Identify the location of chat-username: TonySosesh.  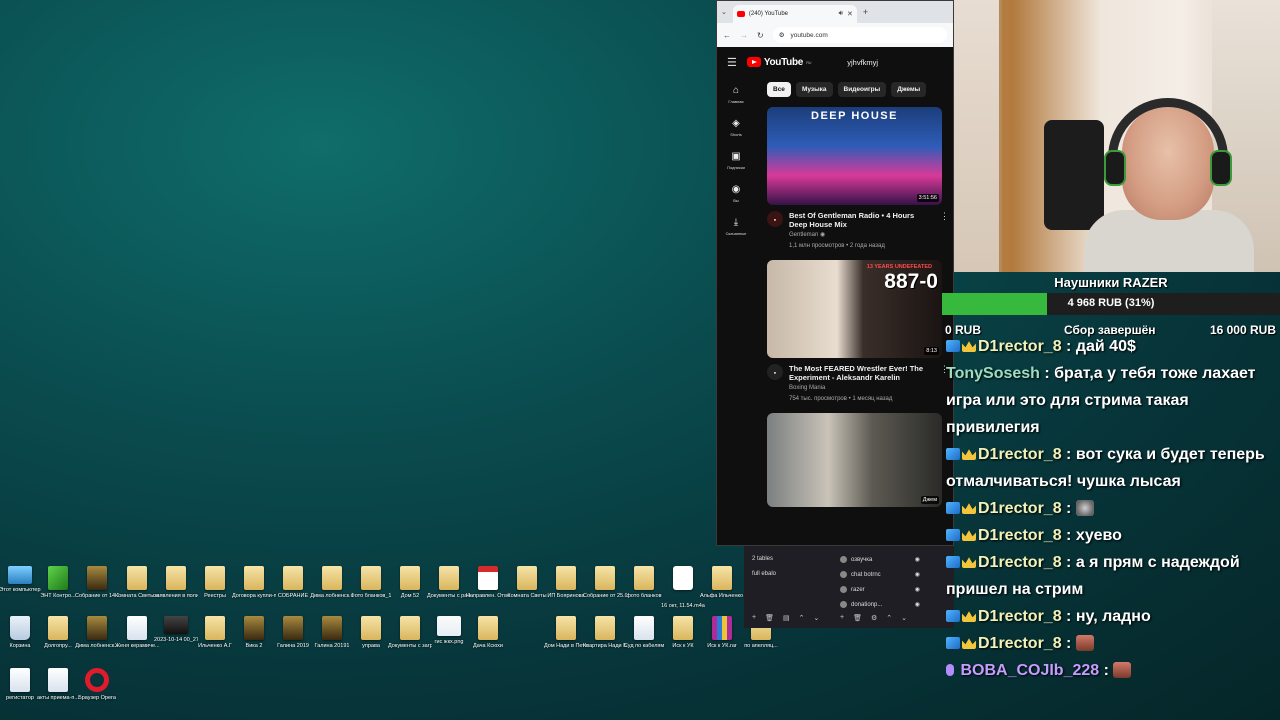
(993, 373).